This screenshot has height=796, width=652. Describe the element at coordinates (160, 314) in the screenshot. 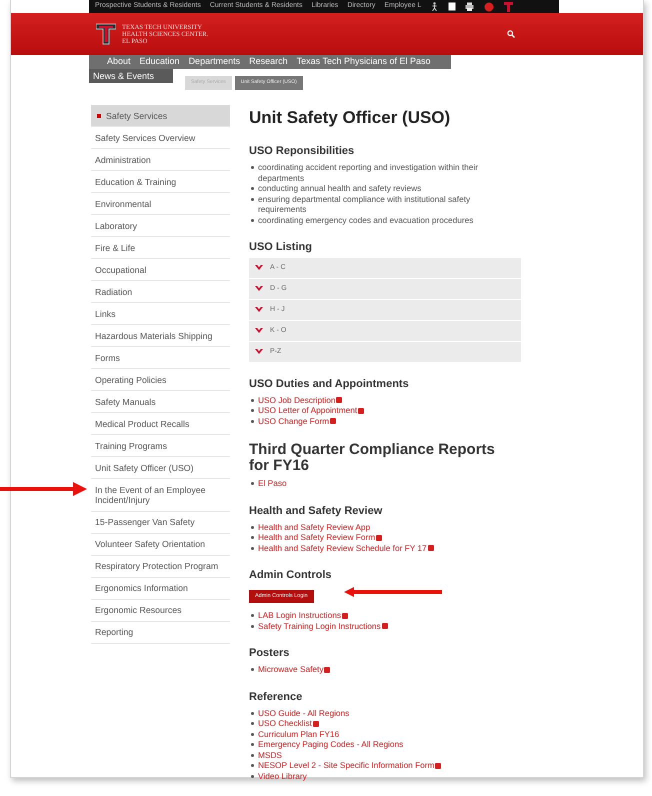

I see `sidebar-item: Links` at that location.